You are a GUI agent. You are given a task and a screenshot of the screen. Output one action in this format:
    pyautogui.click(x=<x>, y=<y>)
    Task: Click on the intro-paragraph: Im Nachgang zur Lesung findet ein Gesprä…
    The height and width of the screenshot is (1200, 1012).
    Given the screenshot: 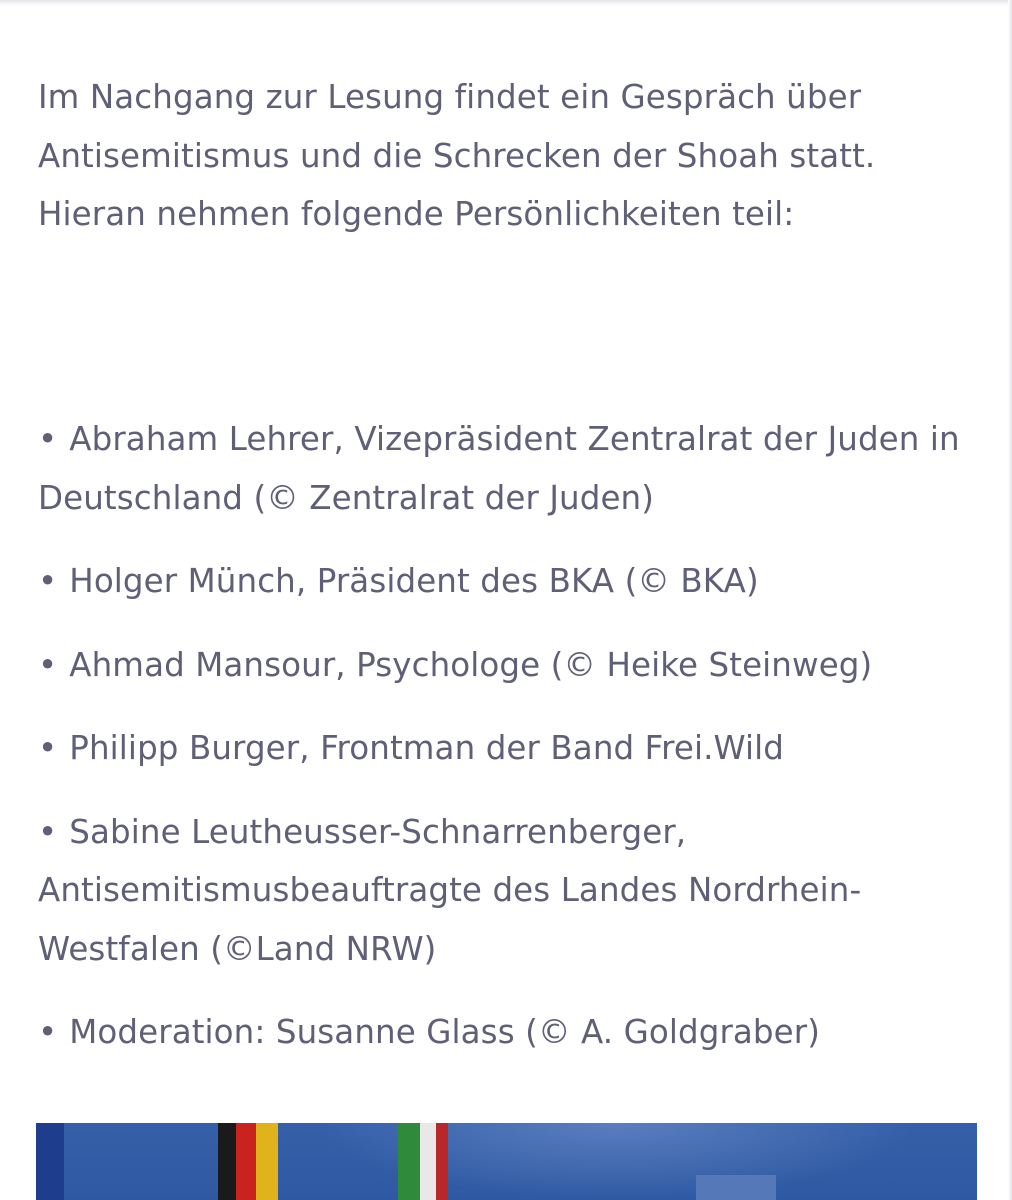 What is the action you would take?
    pyautogui.click(x=457, y=155)
    